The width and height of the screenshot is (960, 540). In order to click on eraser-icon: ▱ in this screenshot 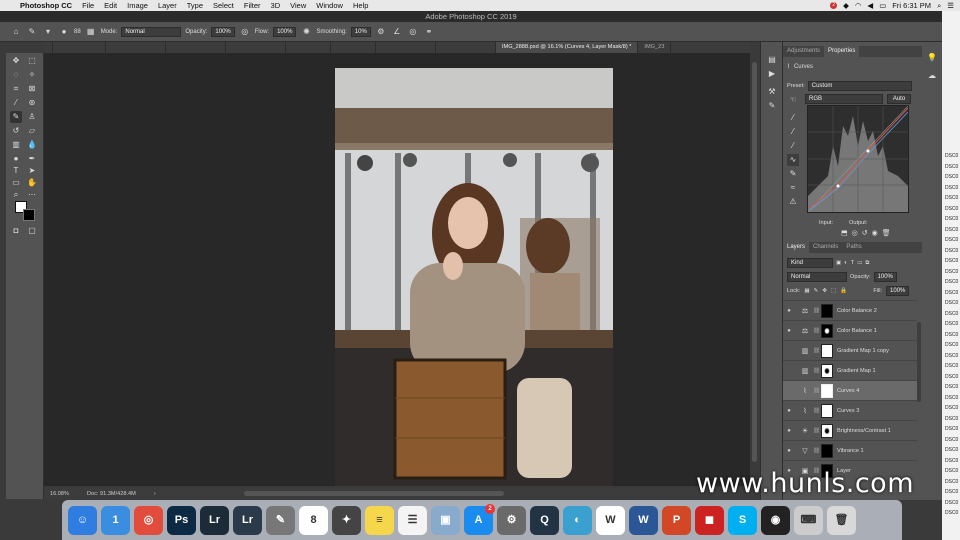, I will do `click(32, 131)`.